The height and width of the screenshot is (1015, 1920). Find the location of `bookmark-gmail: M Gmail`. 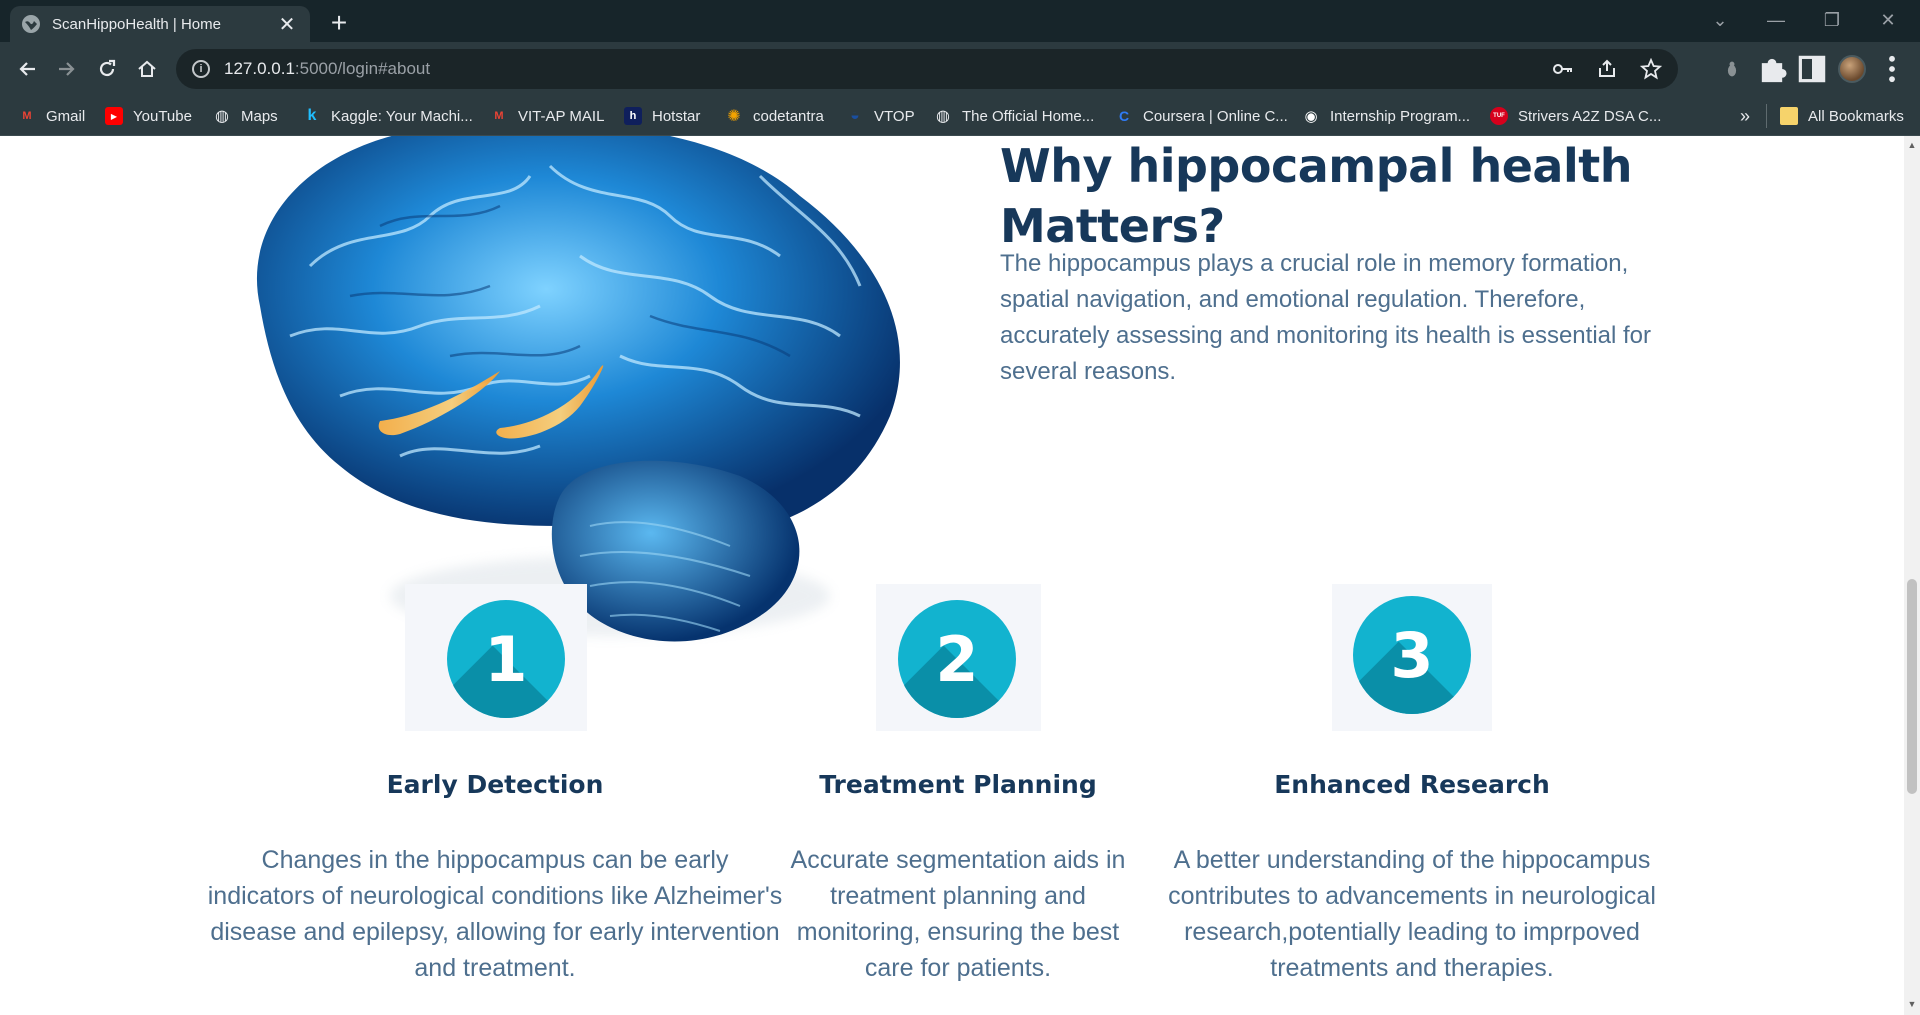

bookmark-gmail: M Gmail is located at coordinates (51, 116).